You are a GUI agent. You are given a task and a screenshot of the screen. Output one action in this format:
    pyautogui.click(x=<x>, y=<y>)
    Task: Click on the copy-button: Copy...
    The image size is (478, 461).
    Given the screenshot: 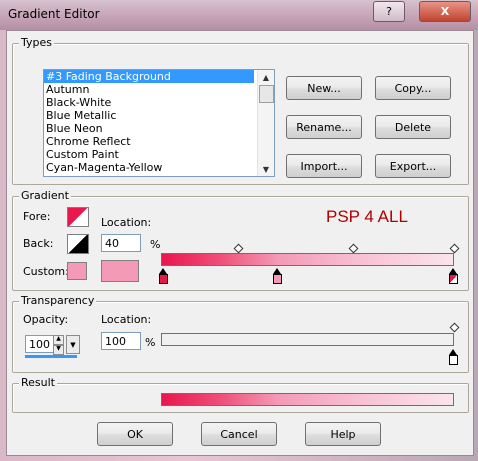 What is the action you would take?
    pyautogui.click(x=413, y=88)
    